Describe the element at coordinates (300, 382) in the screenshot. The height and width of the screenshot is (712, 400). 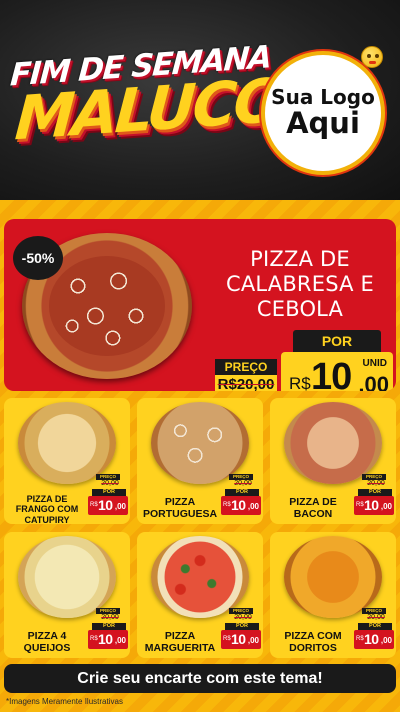
I see `currency: R$` at that location.